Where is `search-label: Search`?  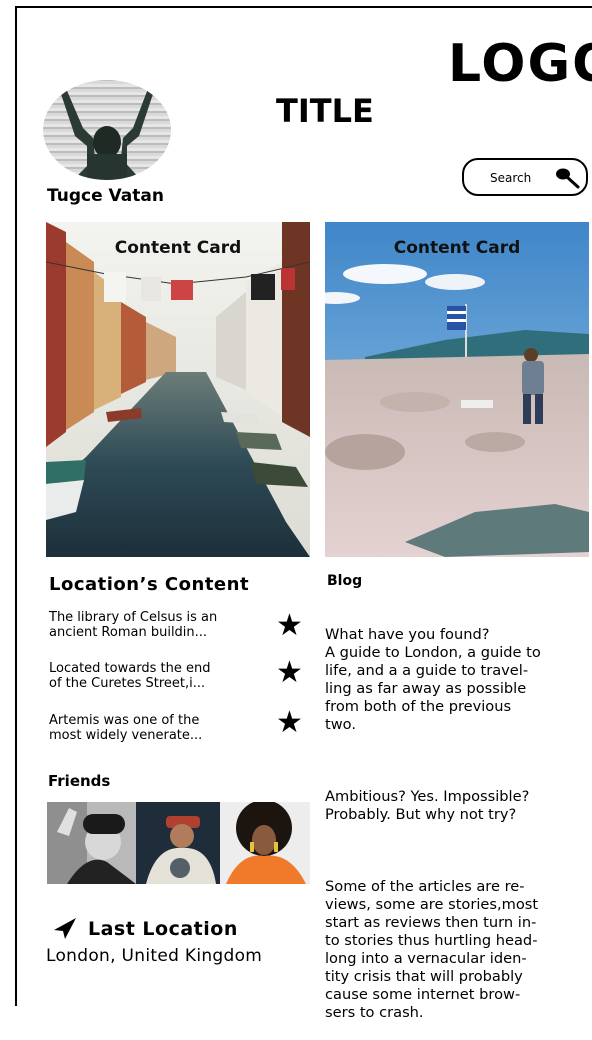
search-label: Search is located at coordinates (511, 178).